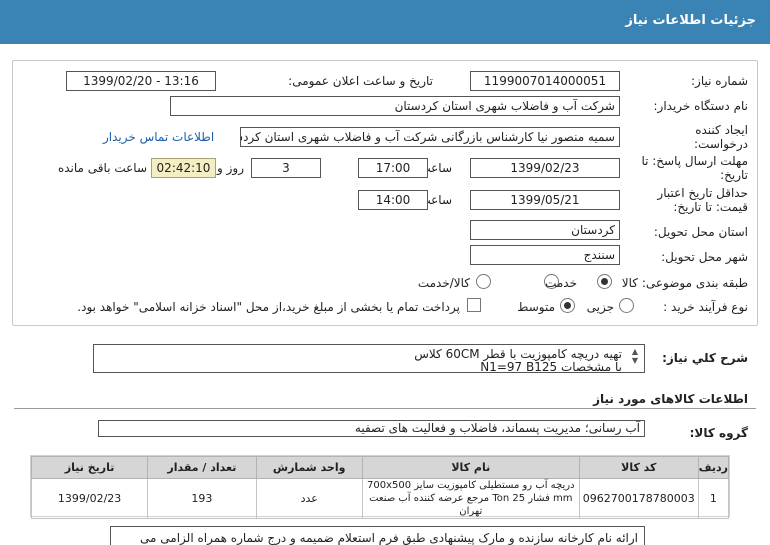 This screenshot has height=545, width=770. I want to click on need-number-label: شماره نیاز:, so click(719, 81).